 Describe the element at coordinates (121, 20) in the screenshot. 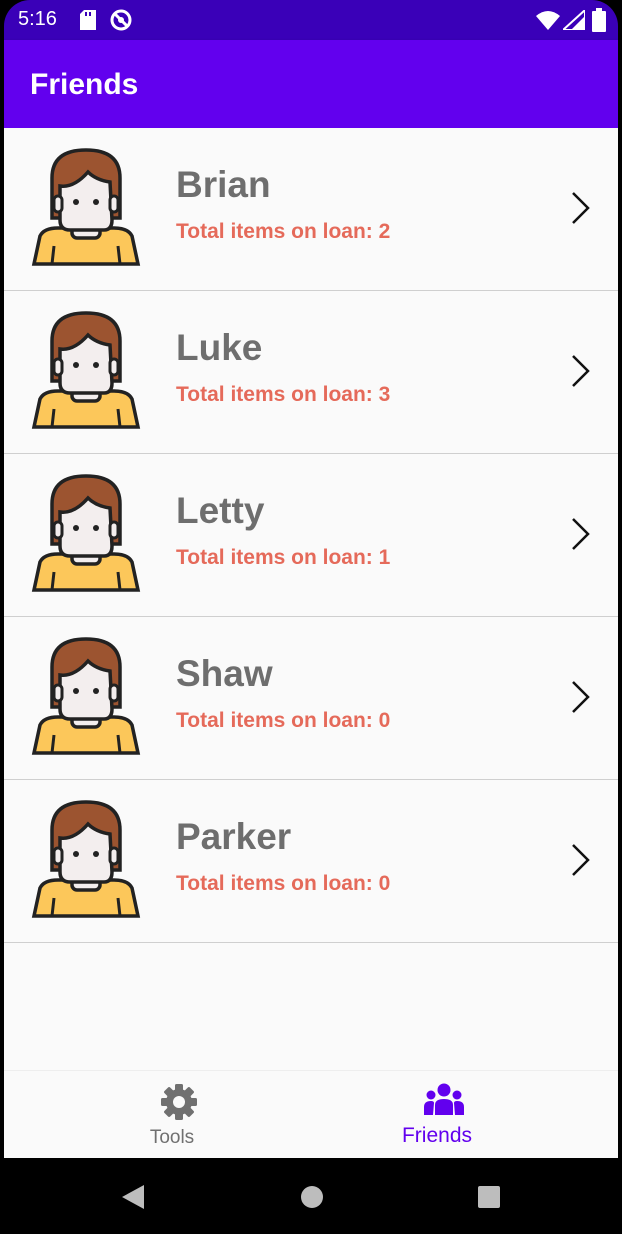

I see `do-not-disturb-icon` at that location.